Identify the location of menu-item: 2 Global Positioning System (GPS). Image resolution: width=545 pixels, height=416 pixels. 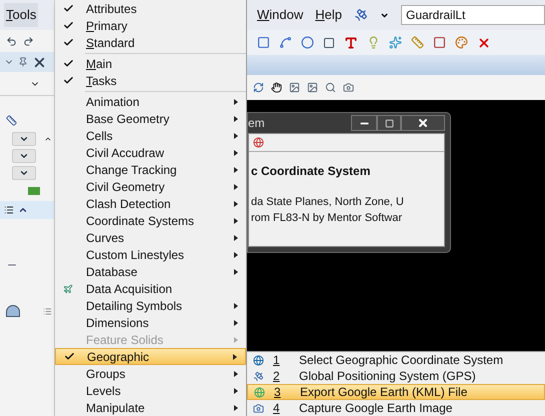
(396, 376).